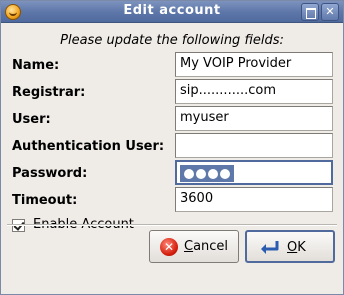  What do you see at coordinates (172, 225) in the screenshot?
I see `button-separator` at bounding box center [172, 225].